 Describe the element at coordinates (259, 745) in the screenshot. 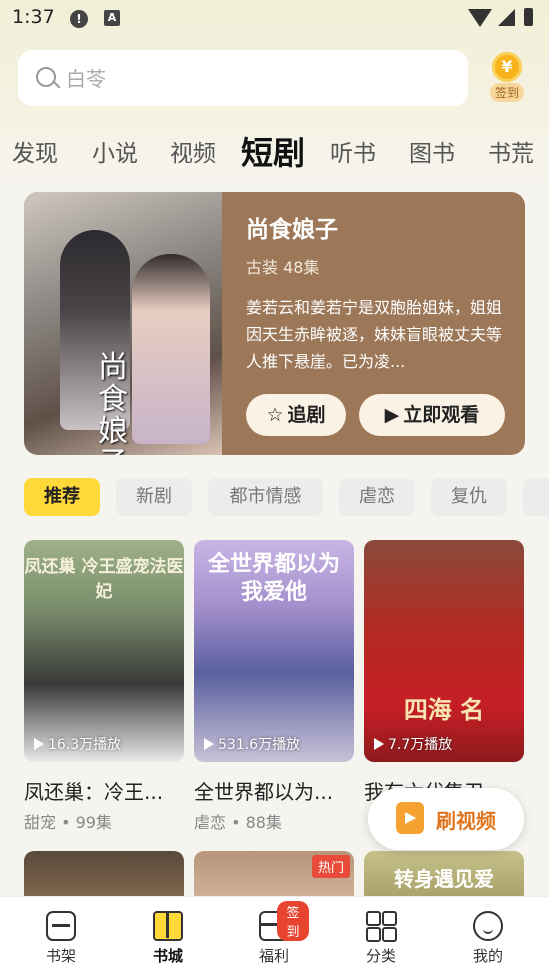

I see `play-count-text: 531.6万播放` at that location.